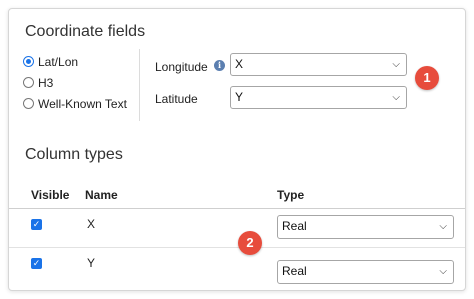 The height and width of the screenshot is (299, 474). I want to click on radio-option-wkt: Well-Known Text, so click(75, 103).